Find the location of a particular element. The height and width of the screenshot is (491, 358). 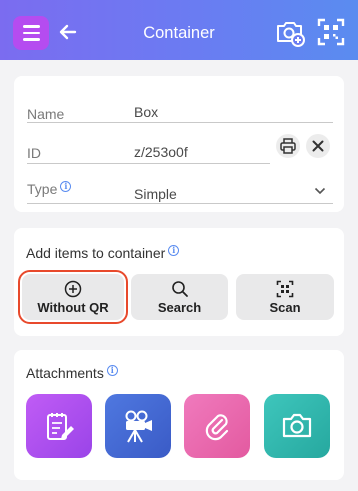

plus-circle-icon is located at coordinates (73, 288).